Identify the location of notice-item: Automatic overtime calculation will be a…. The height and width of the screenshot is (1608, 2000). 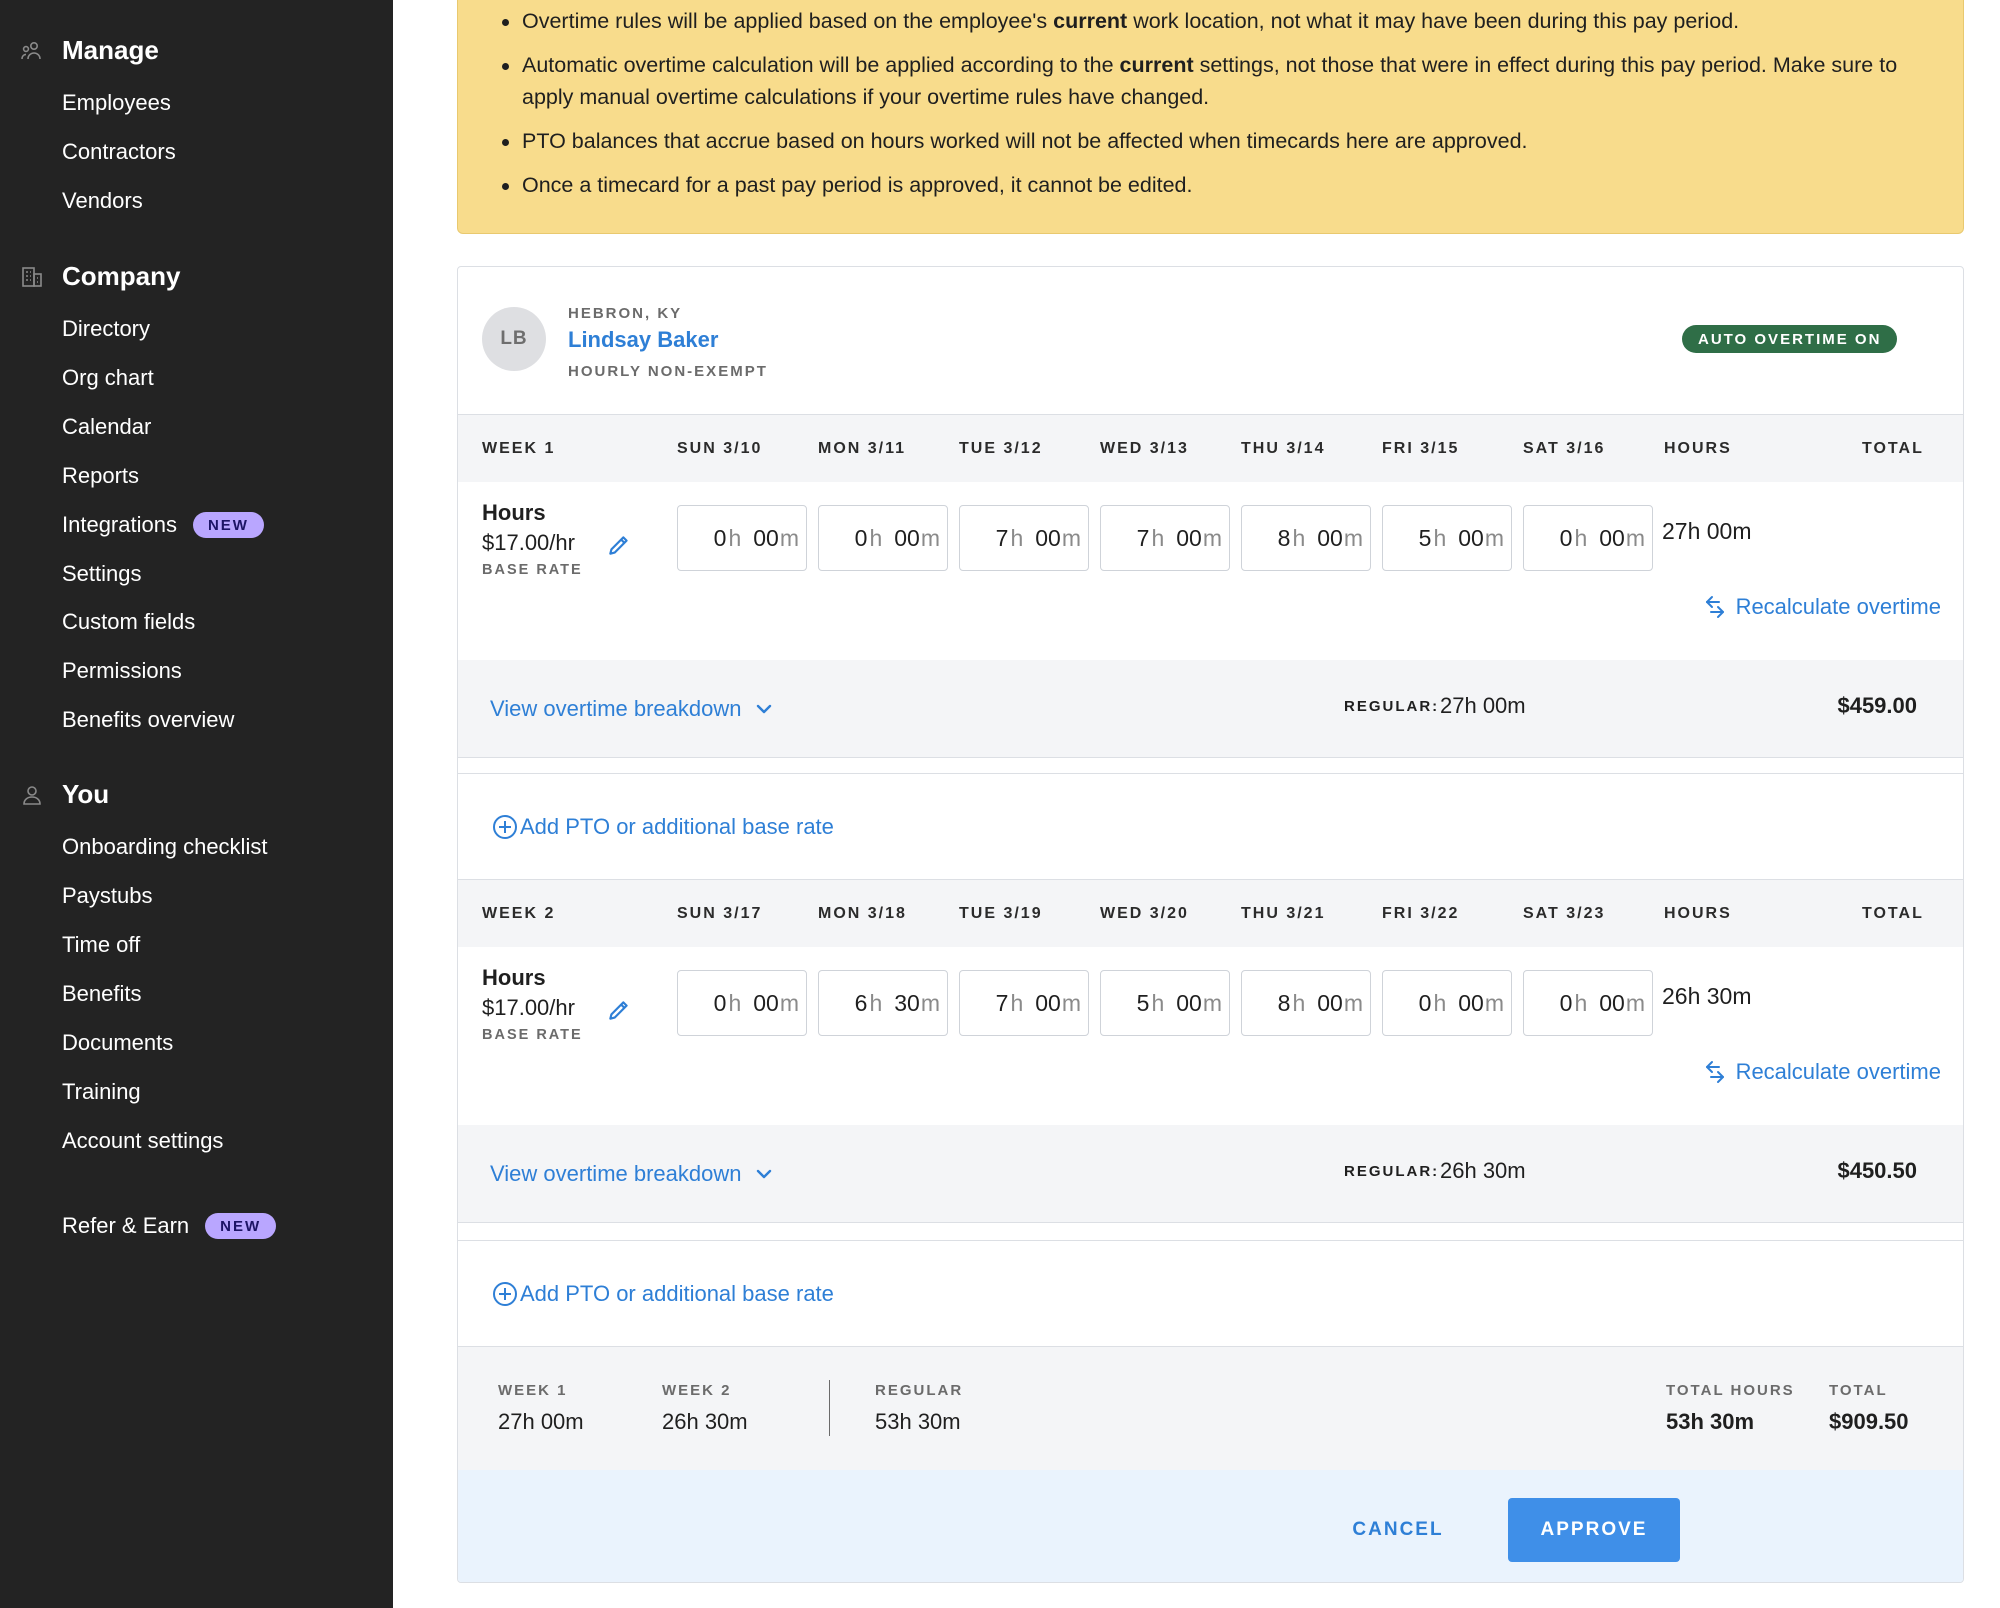
(1223, 81).